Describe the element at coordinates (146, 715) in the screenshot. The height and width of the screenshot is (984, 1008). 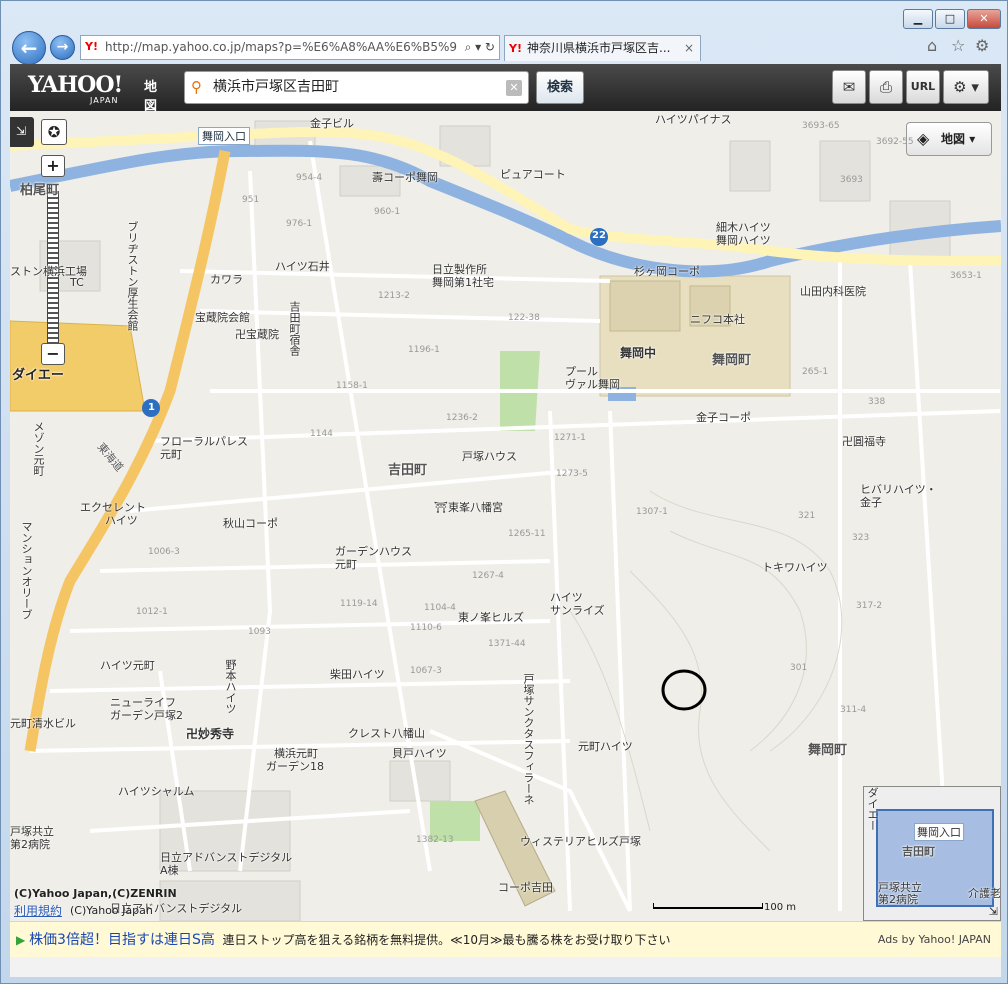
I see `label-newlife-garden: ガーデン戸塚2` at that location.